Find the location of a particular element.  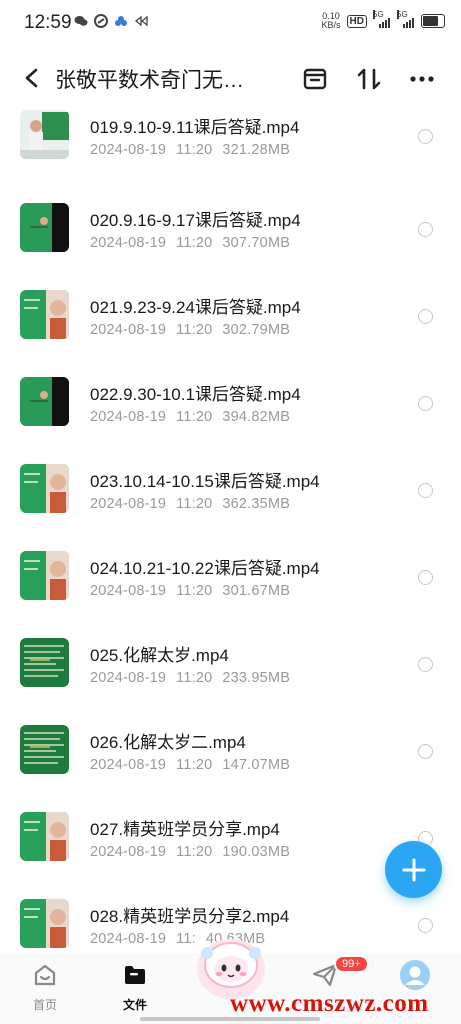

status-bar: 12:59 0.10 KB/s HD 5G 5G is located at coordinates (230, 23).